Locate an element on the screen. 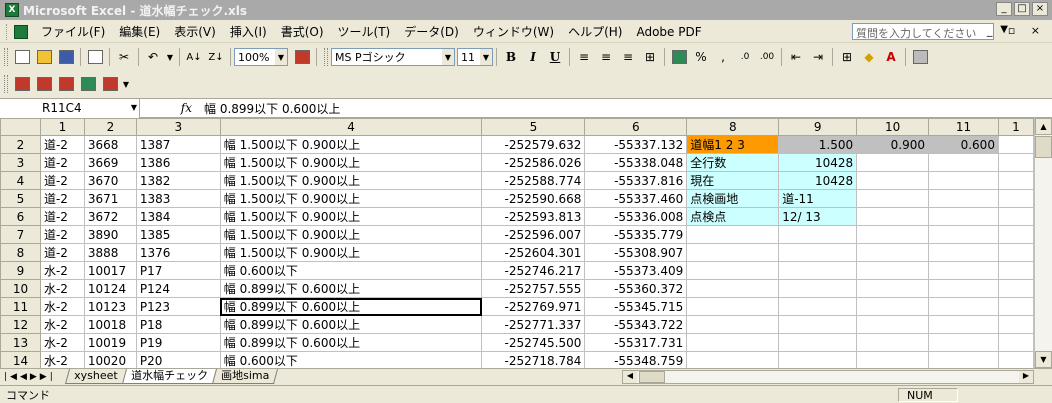  increase-decimal-icon: .0 is located at coordinates (745, 57).